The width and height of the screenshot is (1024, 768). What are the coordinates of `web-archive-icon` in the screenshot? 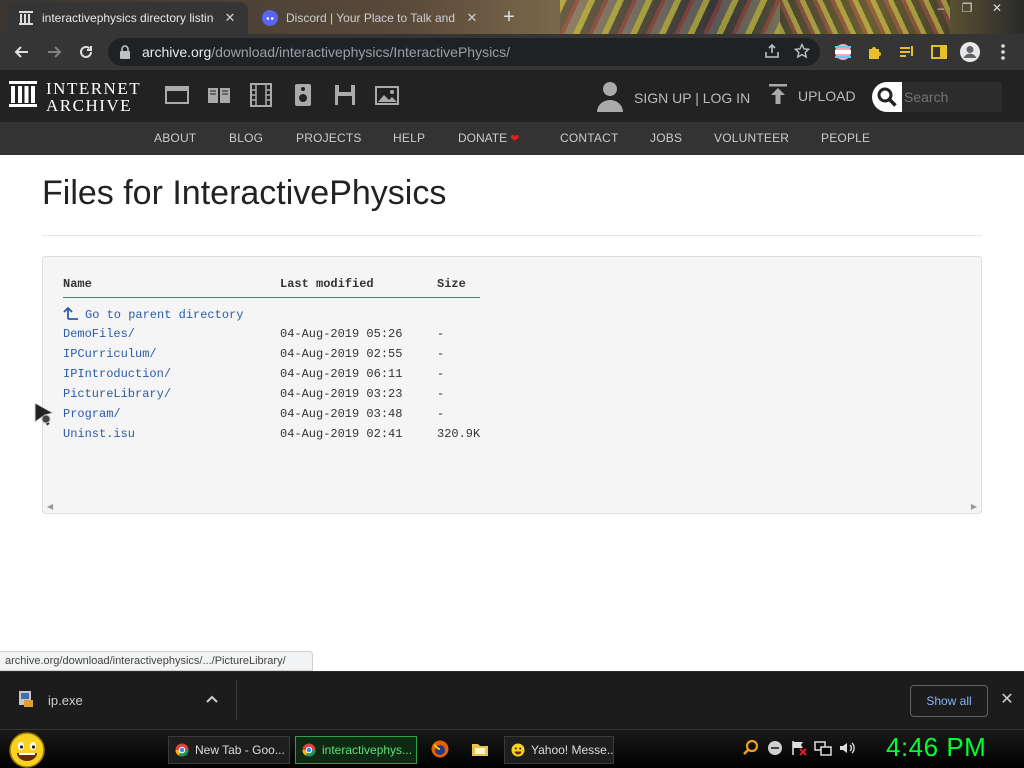 It's located at (177, 95).